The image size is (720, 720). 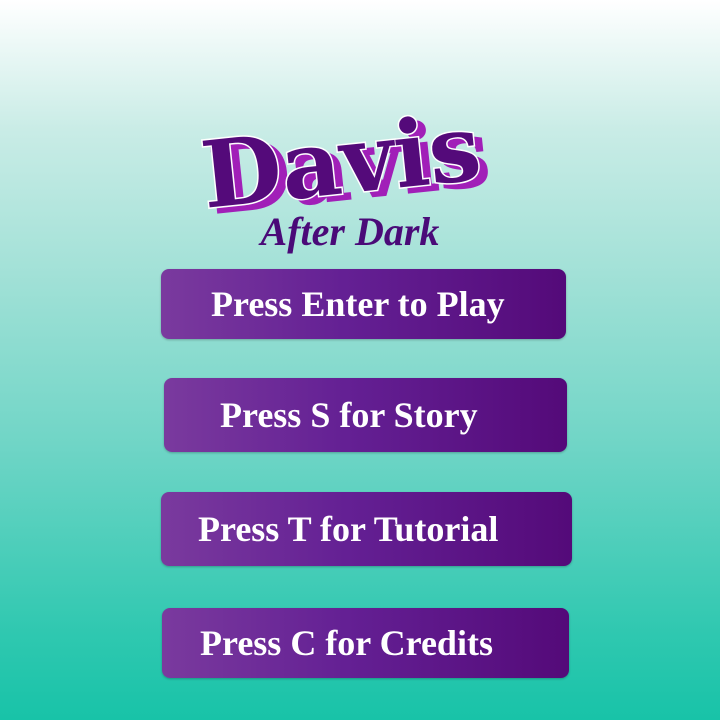 I want to click on game-logo: Davis Davis, so click(x=355, y=164).